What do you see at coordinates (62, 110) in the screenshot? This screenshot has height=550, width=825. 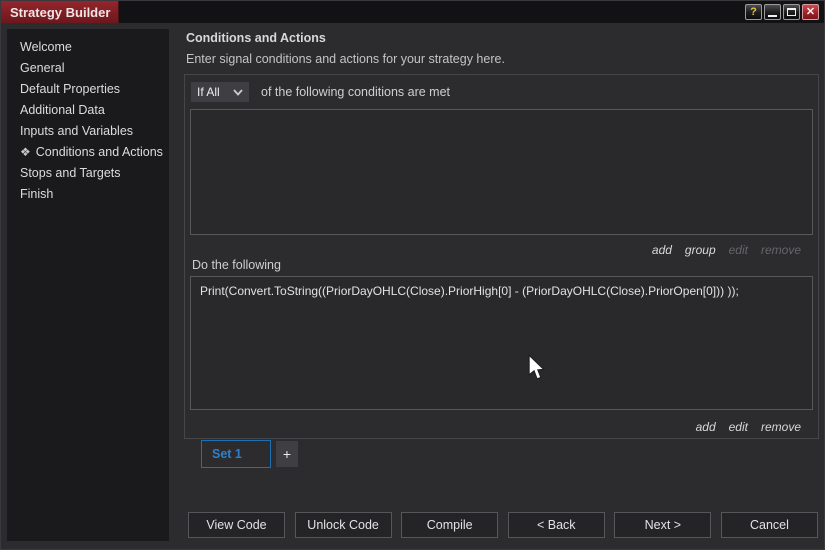 I see `sidebar-item-label: Additional Data` at bounding box center [62, 110].